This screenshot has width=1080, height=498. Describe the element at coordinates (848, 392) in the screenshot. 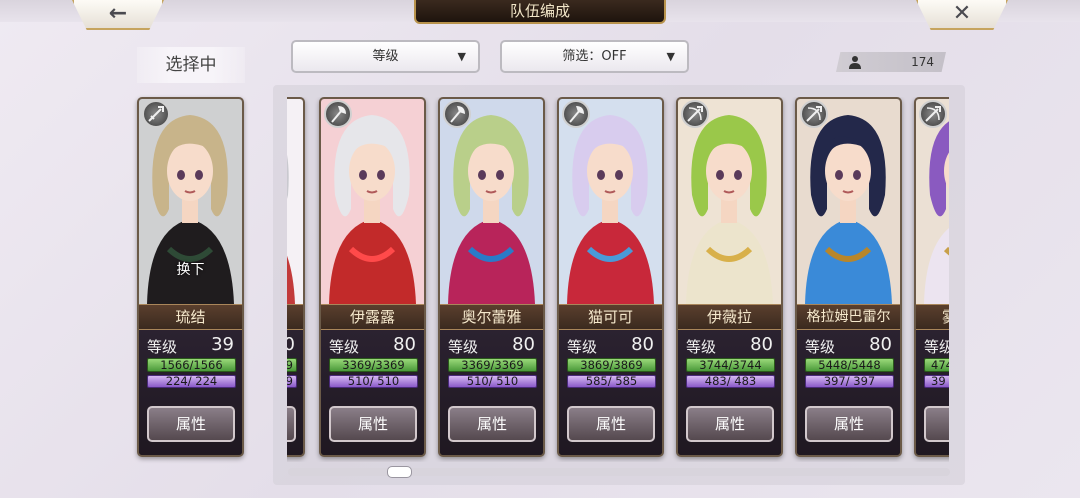

I see `unit-stats: 等级 80 5448/5448 397/ 397 属性` at that location.